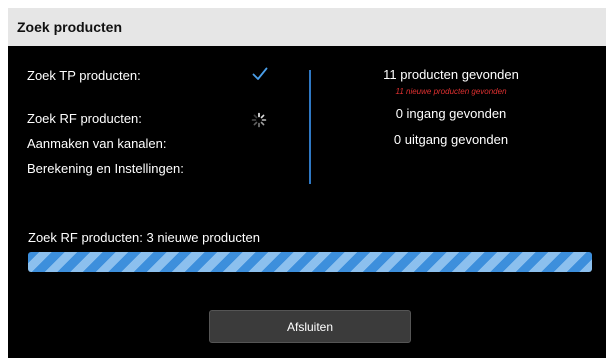  I want to click on section-divider, so click(310, 127).